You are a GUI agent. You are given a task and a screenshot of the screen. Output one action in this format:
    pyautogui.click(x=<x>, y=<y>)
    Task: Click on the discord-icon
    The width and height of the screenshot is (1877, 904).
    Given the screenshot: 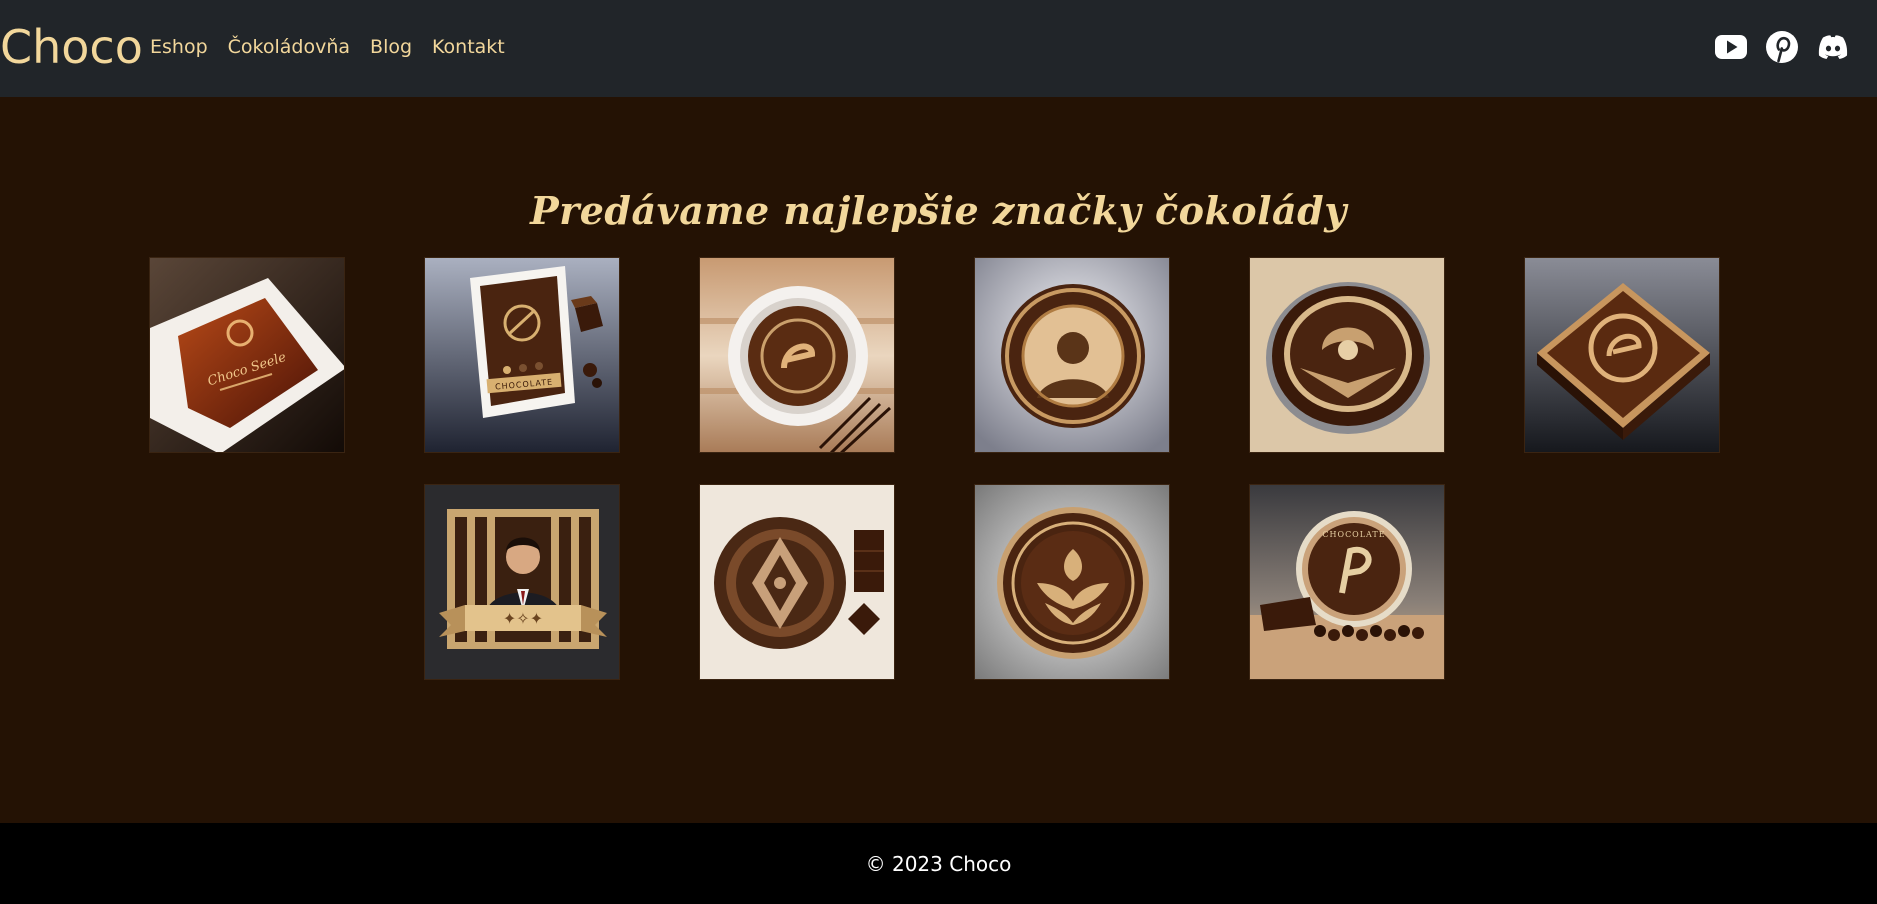 What is the action you would take?
    pyautogui.click(x=1833, y=47)
    